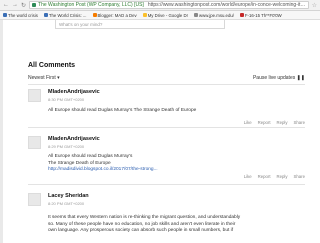 The image size is (320, 243). I want to click on comment-author: Lacey Sheridan, so click(68, 196).